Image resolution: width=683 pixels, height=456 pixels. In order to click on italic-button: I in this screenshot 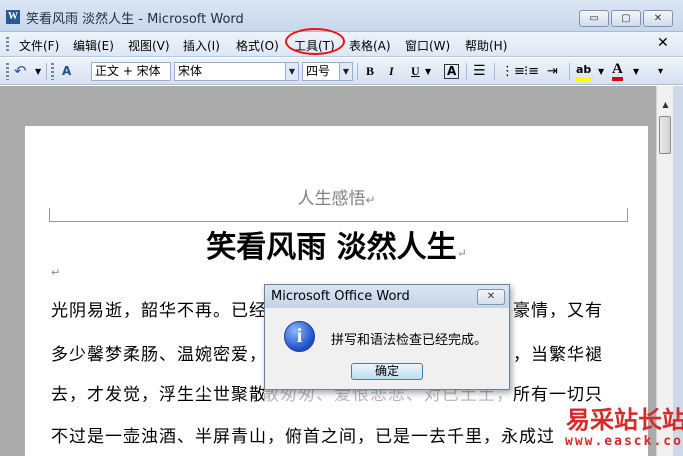, I will do `click(391, 71)`.